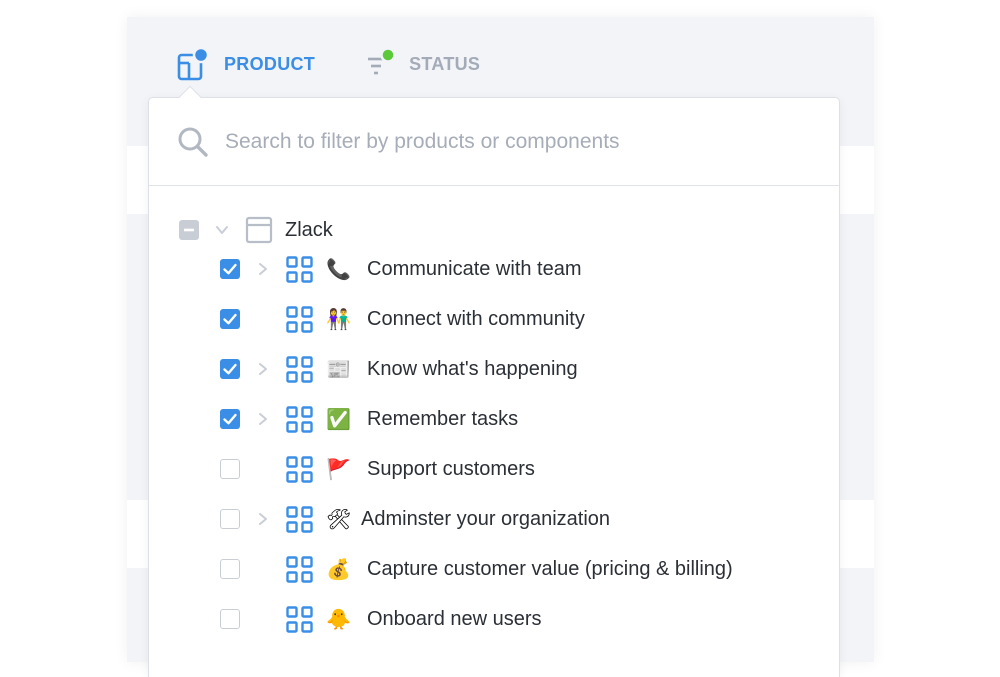 This screenshot has height=677, width=1000. Describe the element at coordinates (520, 142) in the screenshot. I see `search-input` at that location.